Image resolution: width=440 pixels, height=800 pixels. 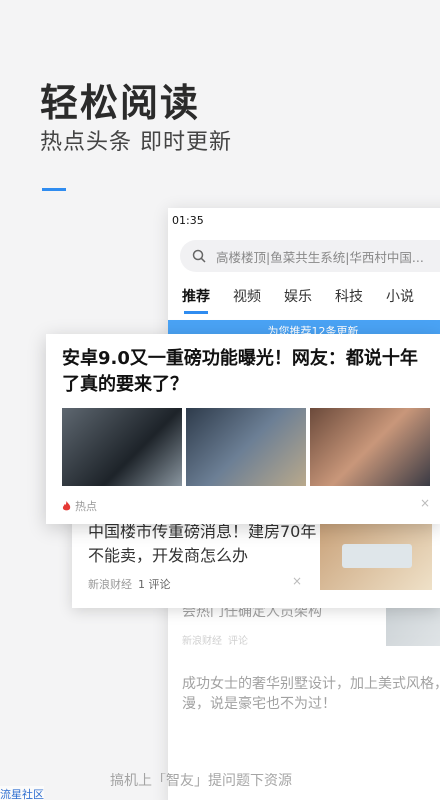 What do you see at coordinates (202, 641) in the screenshot?
I see `list-item-source: 新浪财经` at bounding box center [202, 641].